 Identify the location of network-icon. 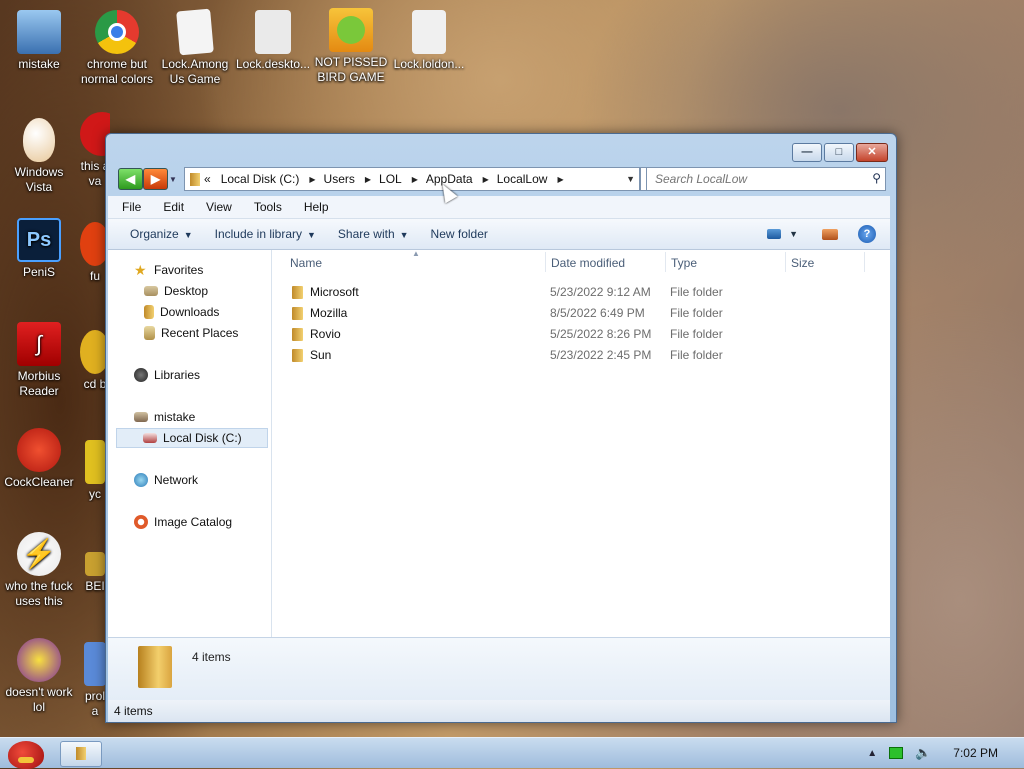
(141, 480).